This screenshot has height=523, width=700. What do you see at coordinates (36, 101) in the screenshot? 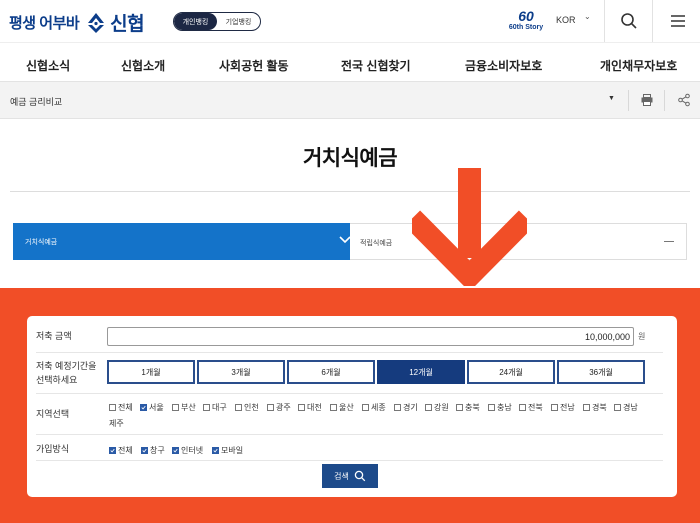
I see `breadcrumb-current: 예금 금리비교` at bounding box center [36, 101].